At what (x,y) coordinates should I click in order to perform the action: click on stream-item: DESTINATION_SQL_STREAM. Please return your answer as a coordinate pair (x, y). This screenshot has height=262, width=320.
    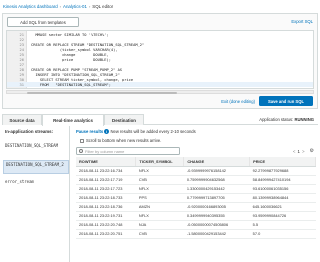
    Looking at the image, I should click on (36, 149).